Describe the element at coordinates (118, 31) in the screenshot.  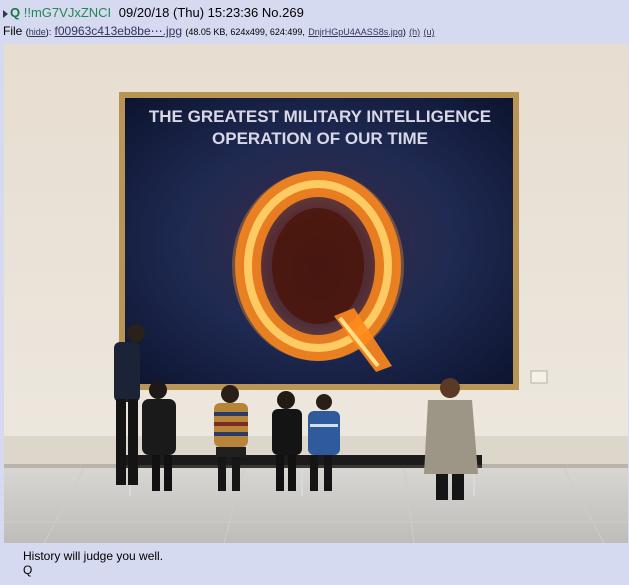
I see `file-link: f00963c413eb8be⋯.jpg` at that location.